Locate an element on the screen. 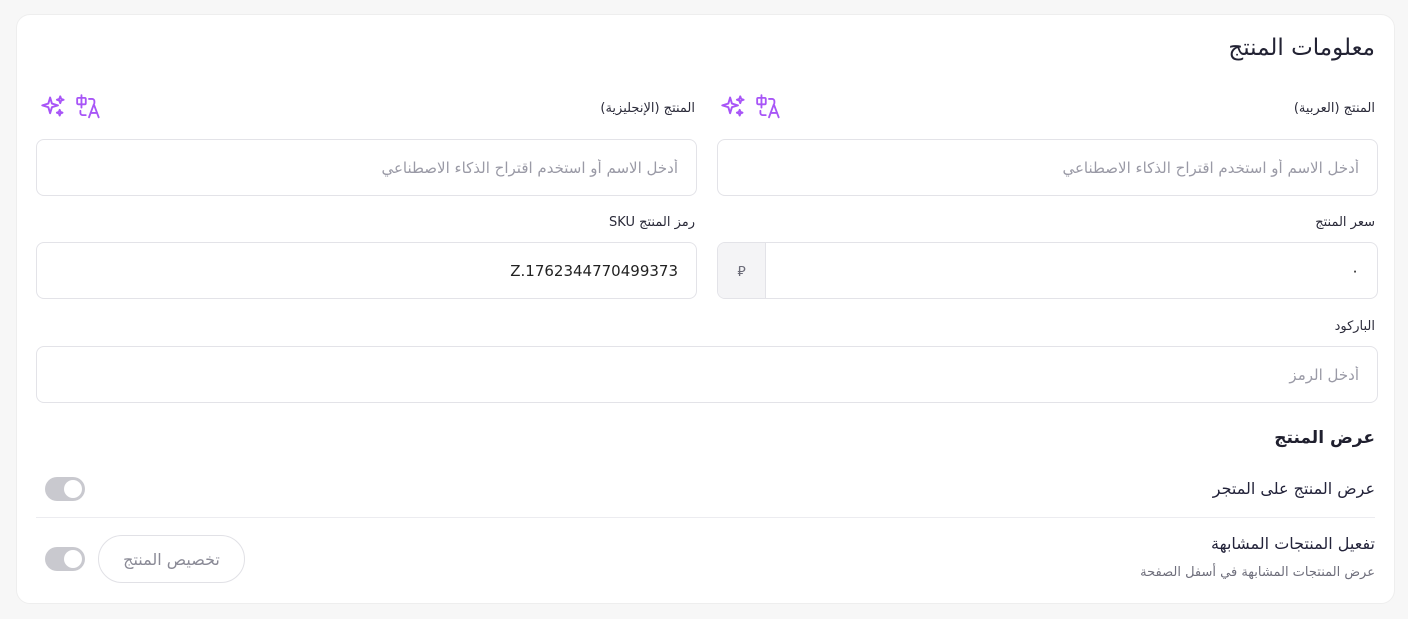  similar-products-description: عرض المنتجات المشابهة في أسفل الصفحة is located at coordinates (1257, 572).